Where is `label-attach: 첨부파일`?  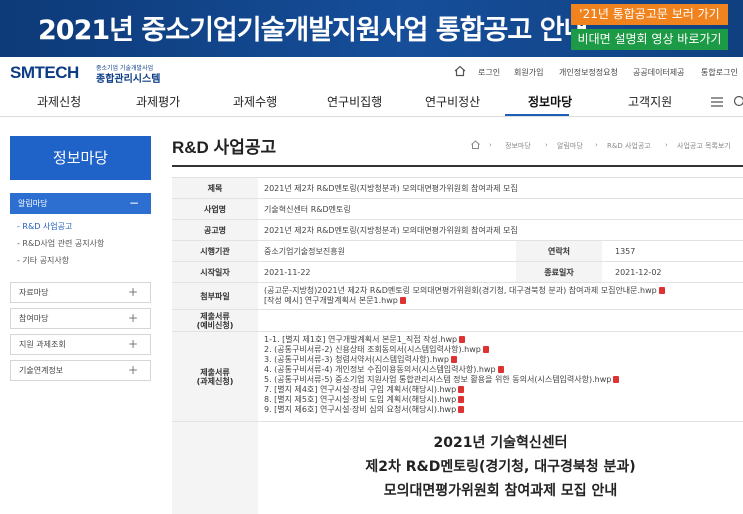 label-attach: 첨부파일 is located at coordinates (215, 296).